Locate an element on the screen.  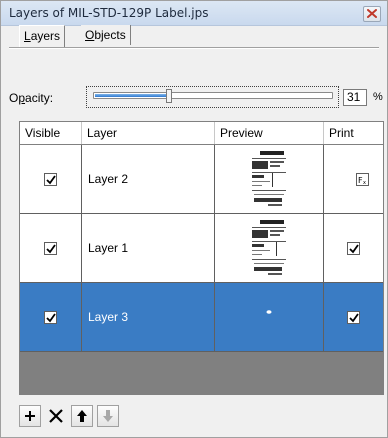
table-row-selected: Layer 3 is located at coordinates (201, 317).